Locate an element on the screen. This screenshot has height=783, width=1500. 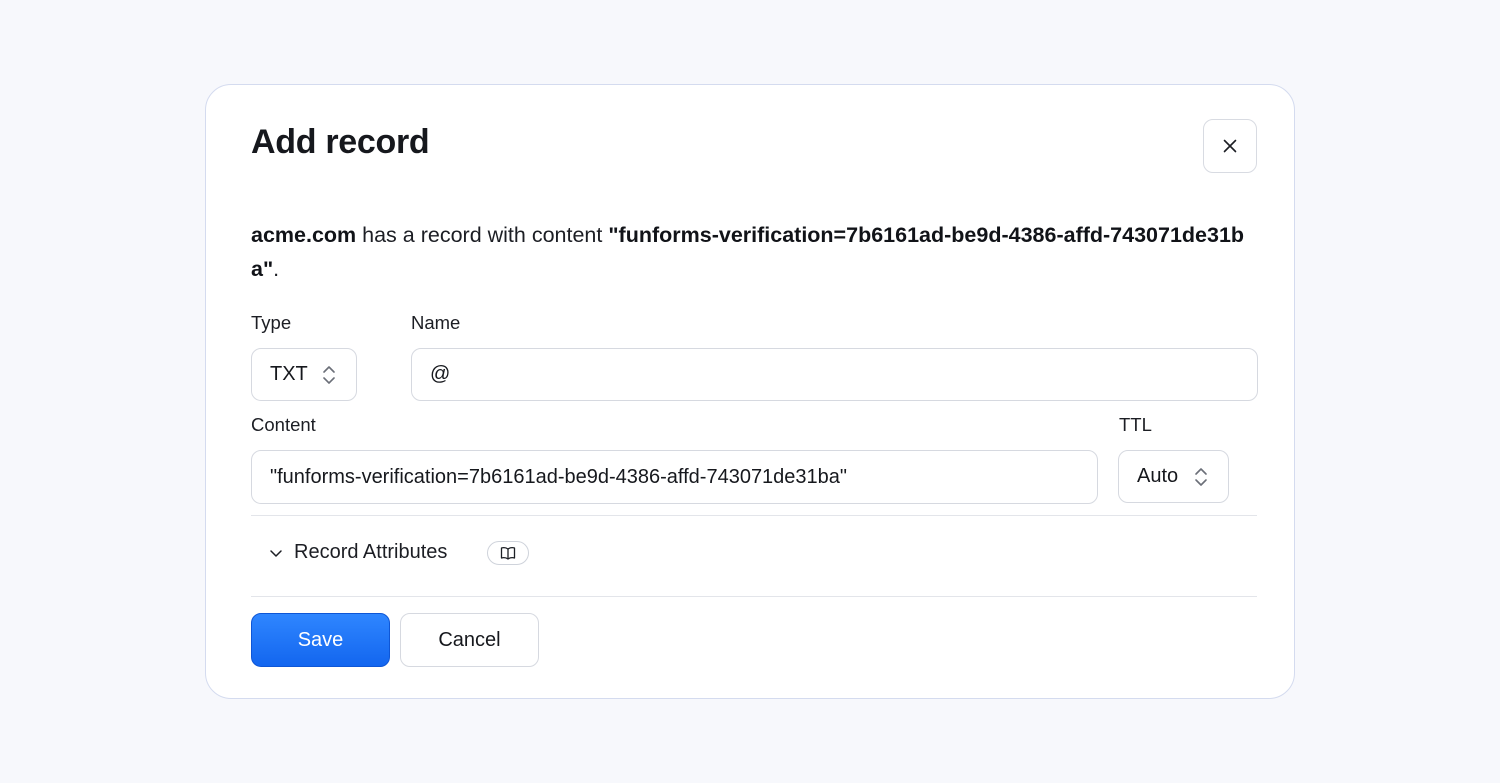
ttl-select: Auto is located at coordinates (1173, 476).